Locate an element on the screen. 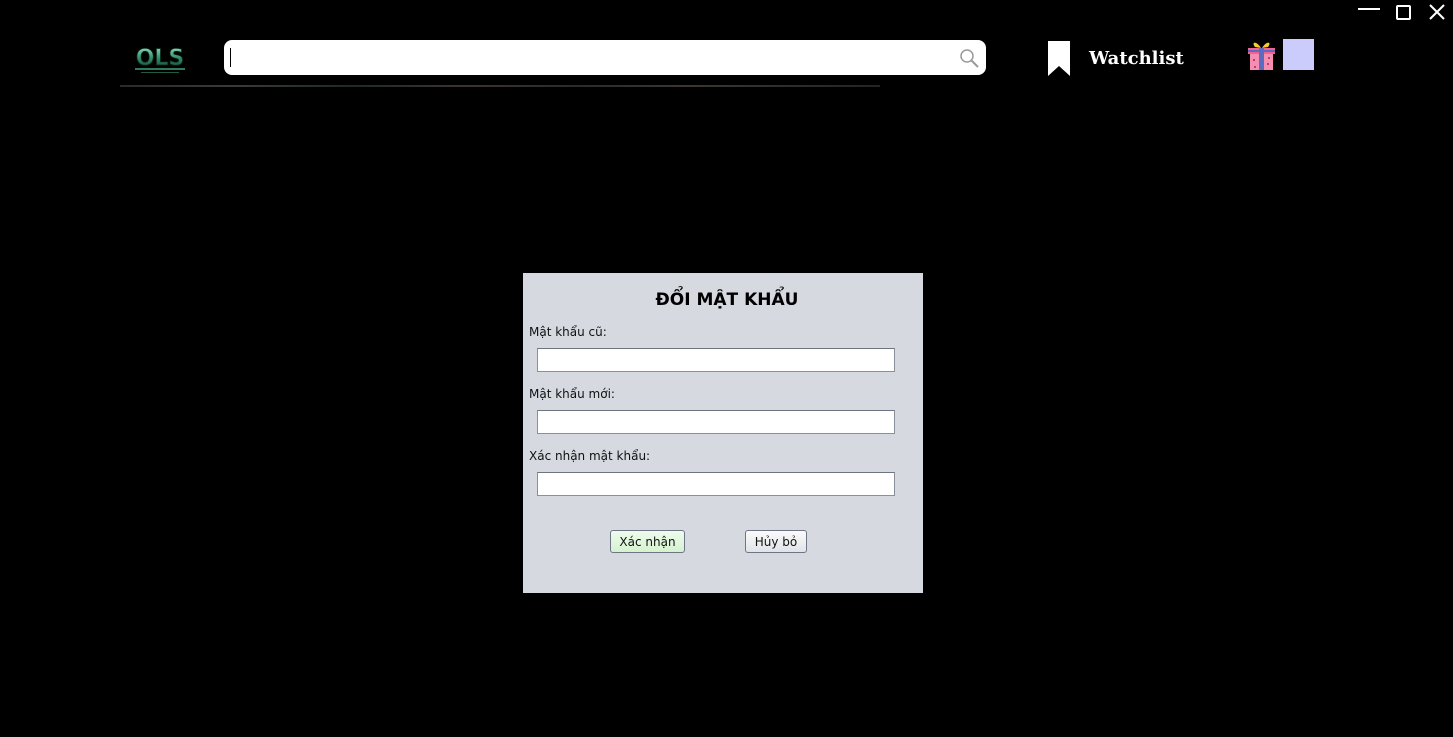  text-caret is located at coordinates (230, 57).